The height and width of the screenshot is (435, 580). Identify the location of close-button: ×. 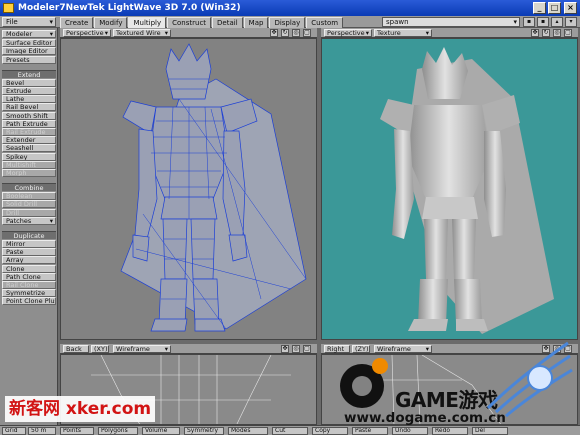
(570, 8).